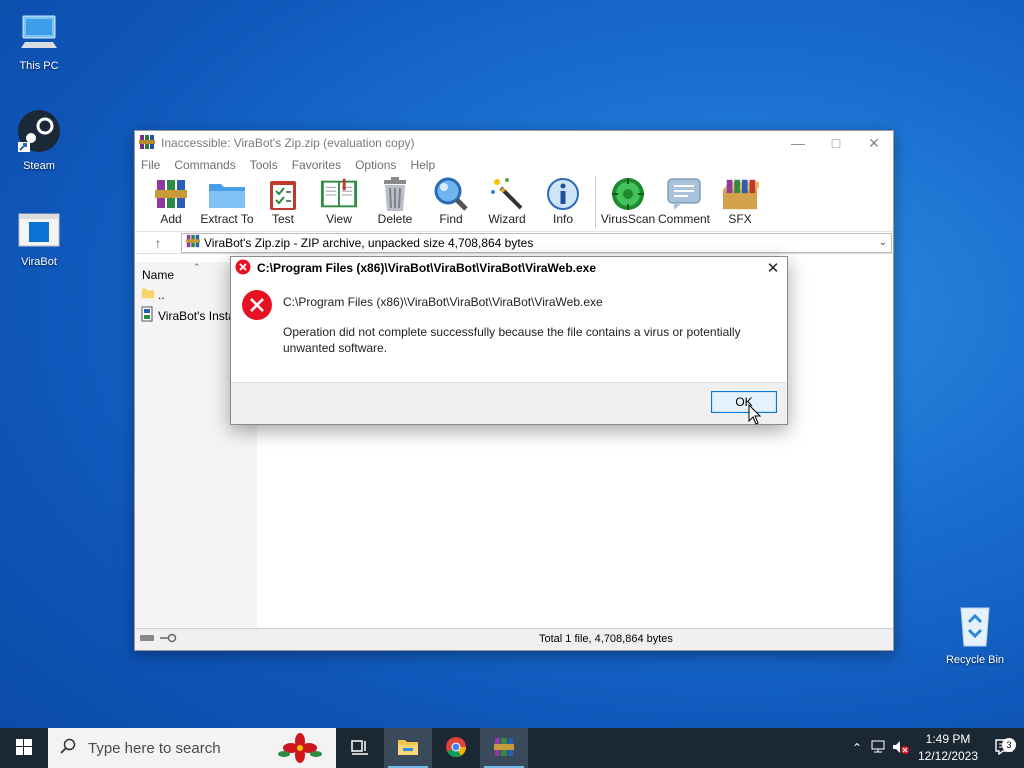  Describe the element at coordinates (39, 140) in the screenshot. I see `desktop-icon-steam: Steam` at that location.